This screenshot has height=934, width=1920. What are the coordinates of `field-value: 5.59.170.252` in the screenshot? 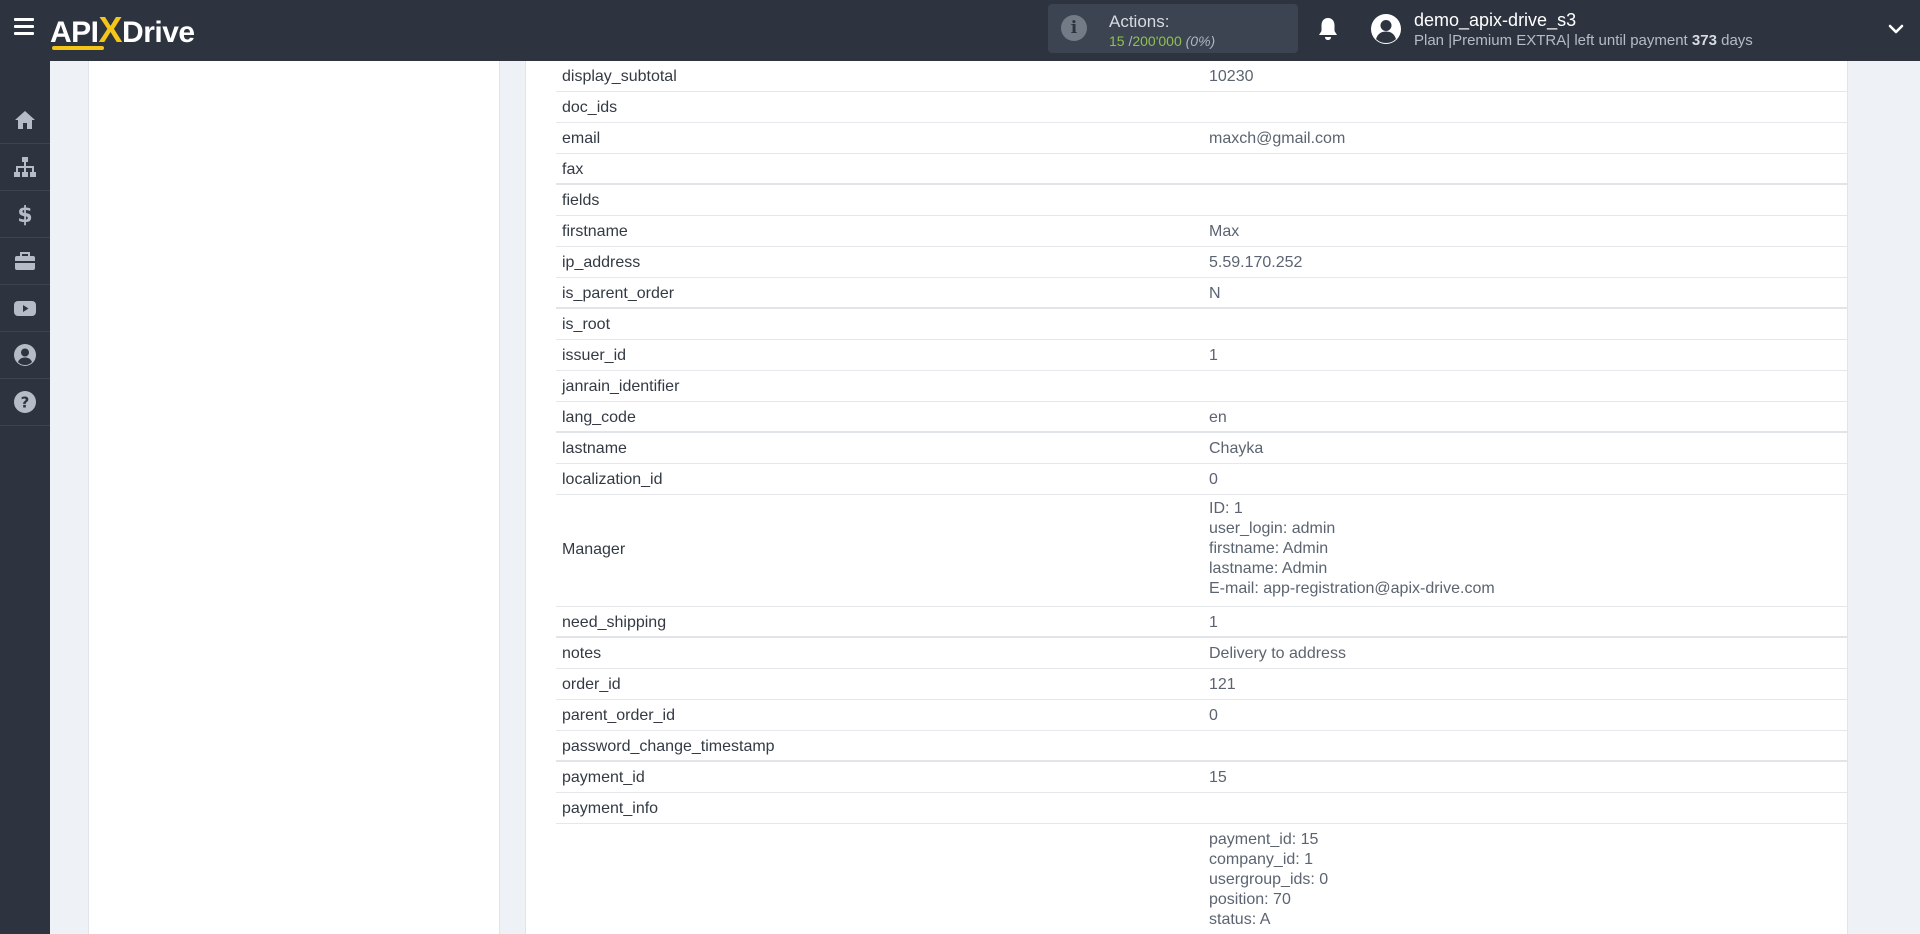 It's located at (1256, 262).